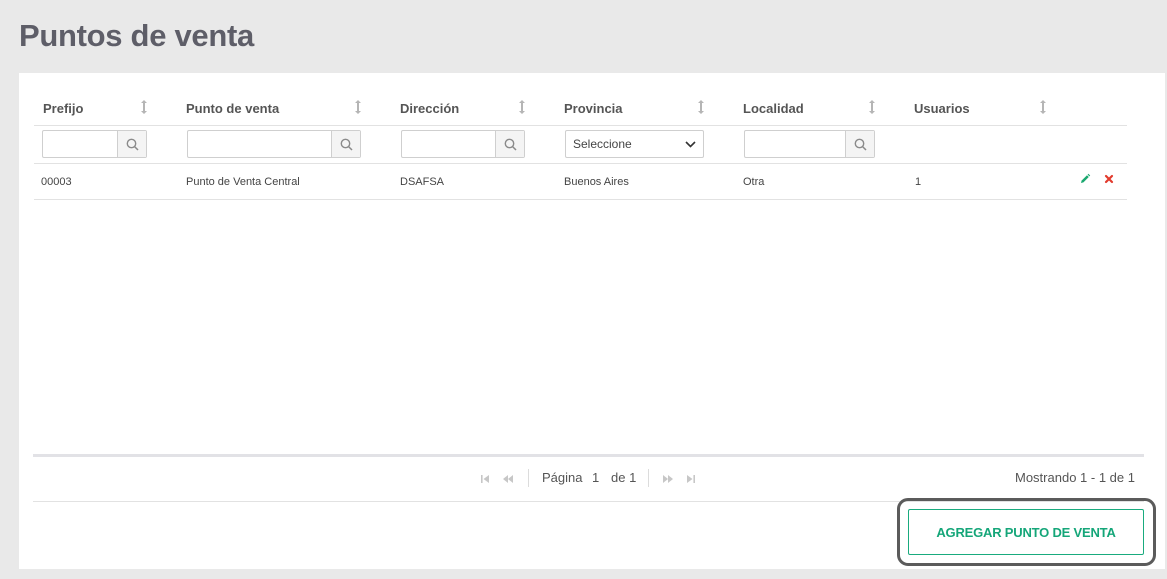 This screenshot has width=1167, height=579. Describe the element at coordinates (63, 108) in the screenshot. I see `column-header-prefijo: Prefijo` at that location.